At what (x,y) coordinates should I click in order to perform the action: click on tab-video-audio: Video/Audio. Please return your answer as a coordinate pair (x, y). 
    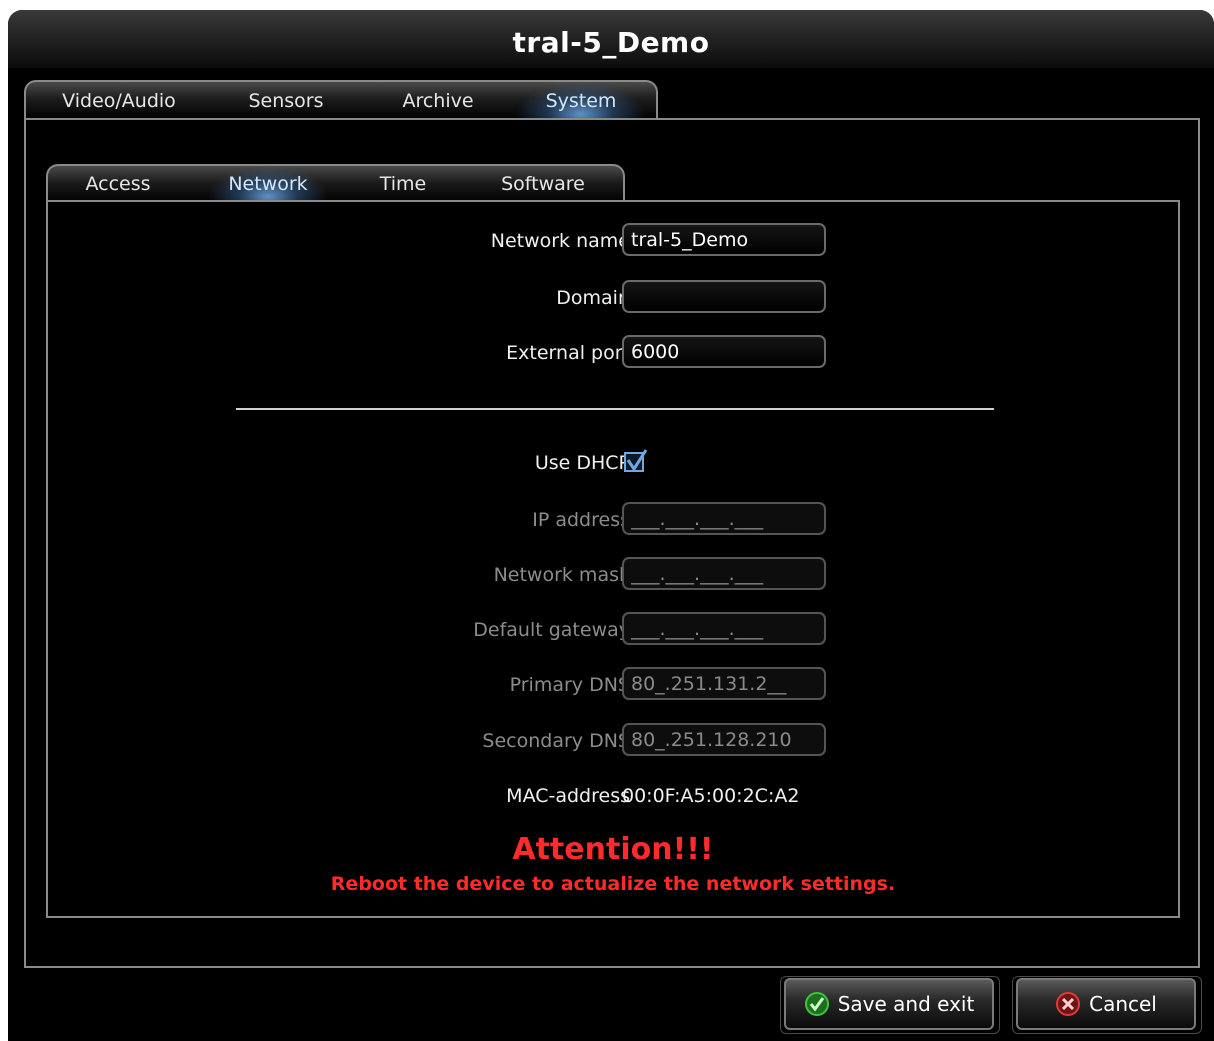
    Looking at the image, I should click on (119, 101).